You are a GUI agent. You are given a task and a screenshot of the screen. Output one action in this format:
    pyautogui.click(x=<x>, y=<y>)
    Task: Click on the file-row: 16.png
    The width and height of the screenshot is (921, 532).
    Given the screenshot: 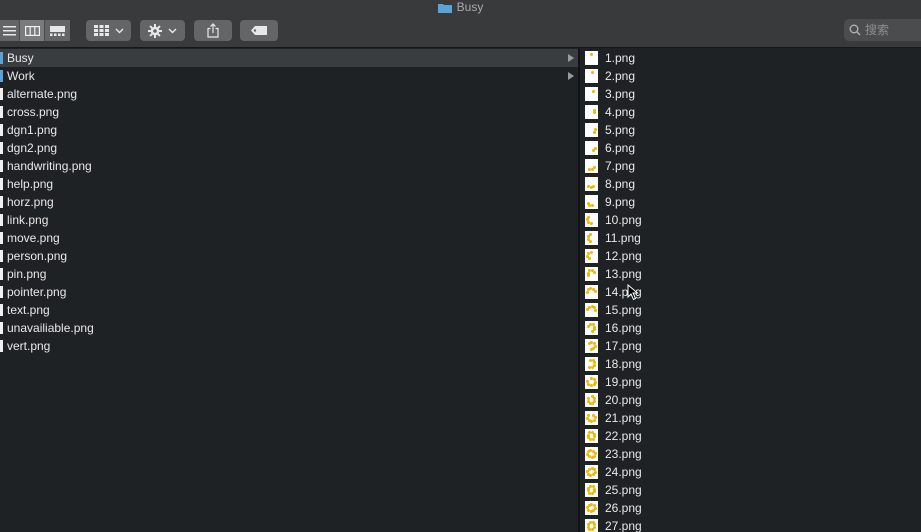 What is the action you would take?
    pyautogui.click(x=750, y=328)
    